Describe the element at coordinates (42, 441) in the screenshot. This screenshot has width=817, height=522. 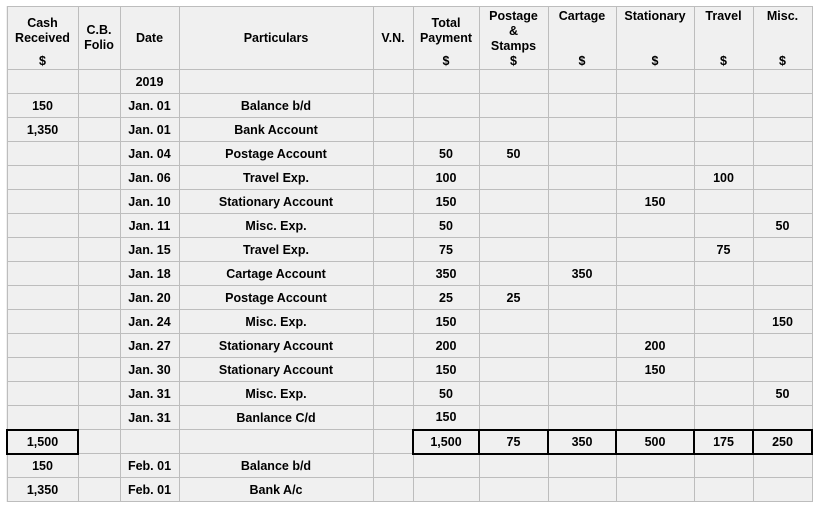
I see `cell-cash-received: 1,500` at that location.